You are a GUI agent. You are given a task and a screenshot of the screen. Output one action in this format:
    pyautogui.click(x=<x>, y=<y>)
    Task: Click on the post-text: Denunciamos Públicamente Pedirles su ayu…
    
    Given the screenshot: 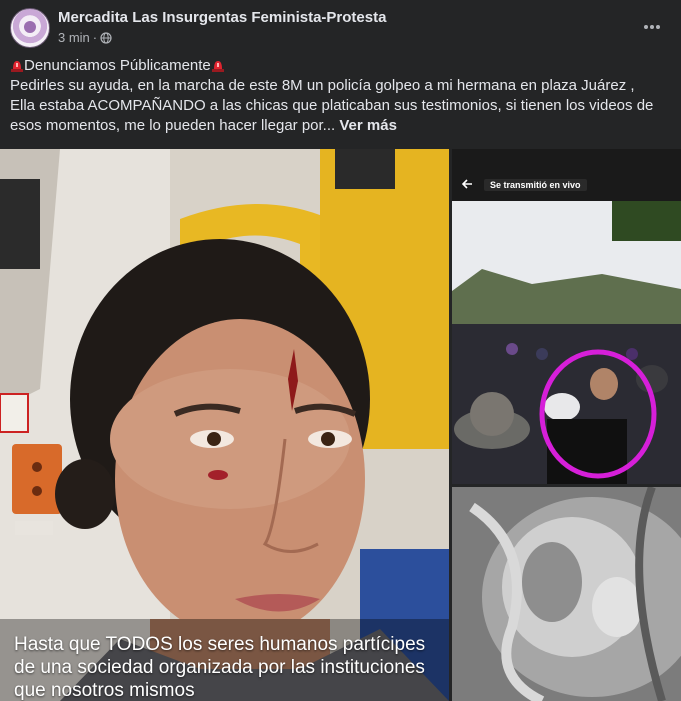 What is the action you would take?
    pyautogui.click(x=342, y=96)
    